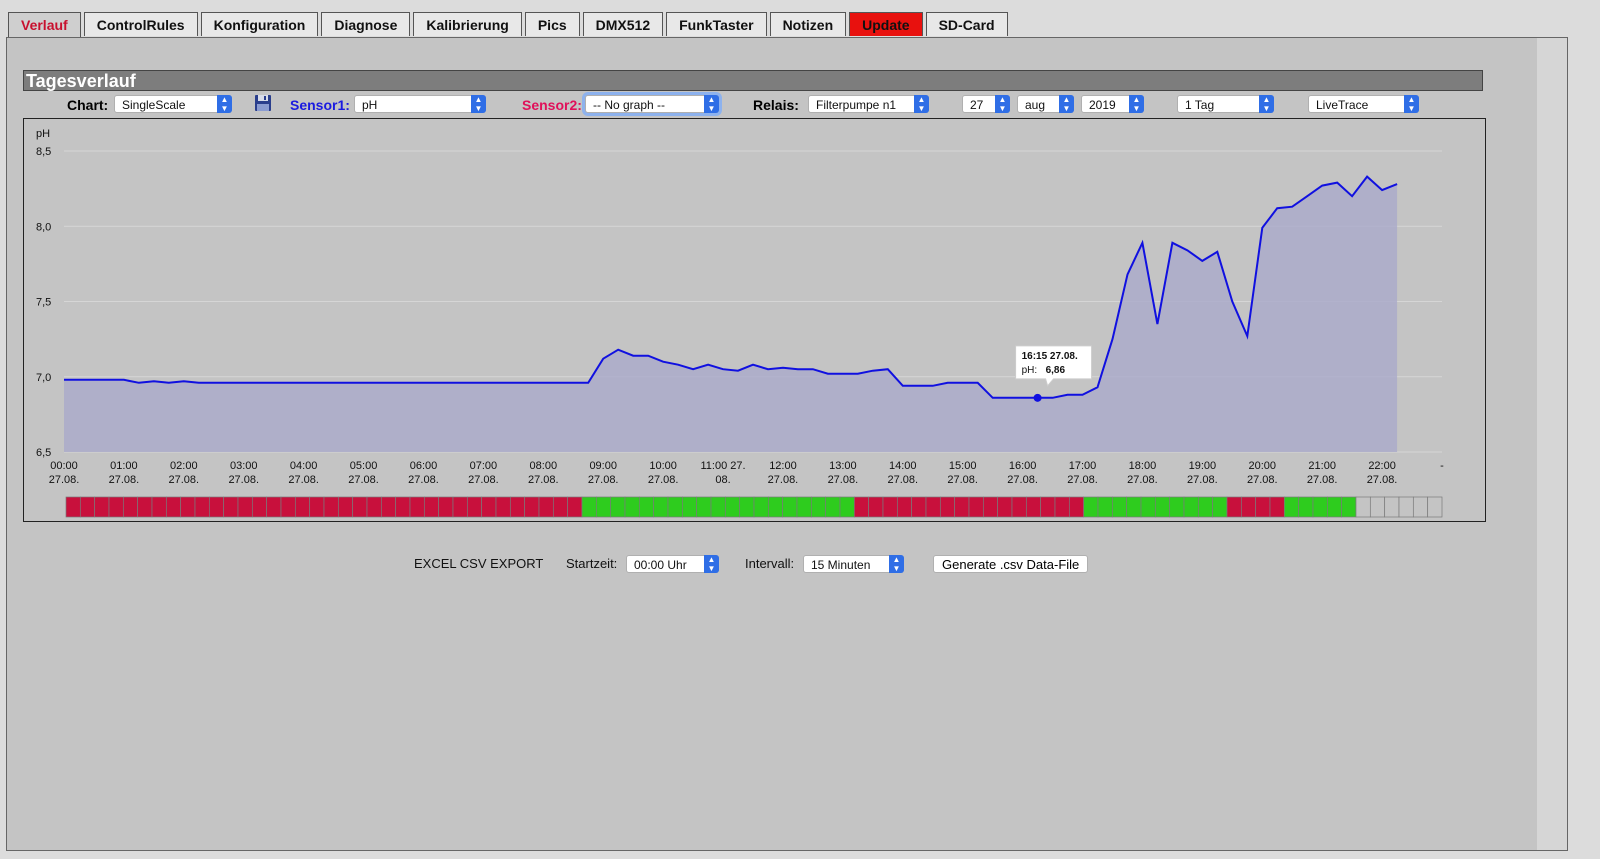 This screenshot has width=1600, height=859. Describe the element at coordinates (44, 25) in the screenshot. I see `tab-verlauf: Verlauf` at that location.